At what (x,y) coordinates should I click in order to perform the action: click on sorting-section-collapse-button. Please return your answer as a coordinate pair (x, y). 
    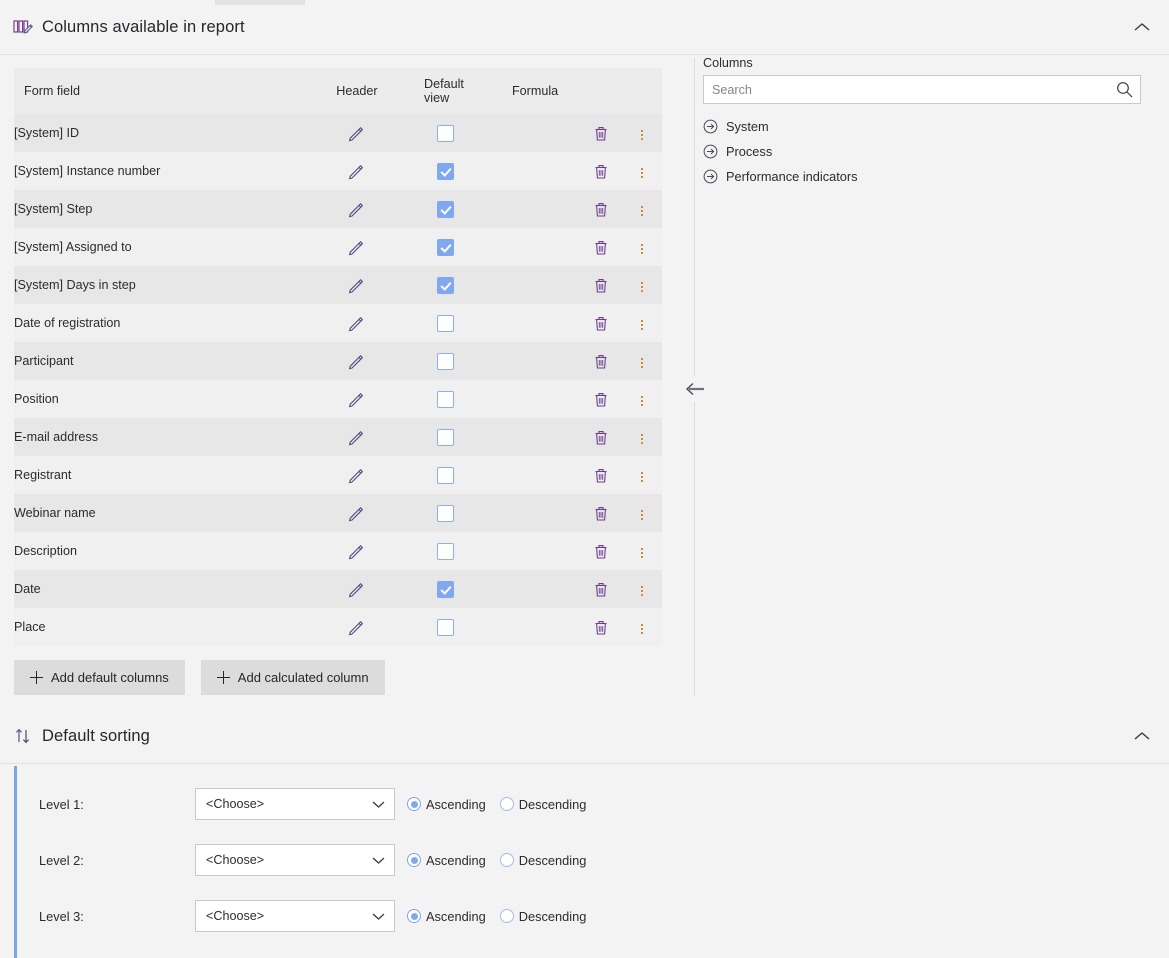
    Looking at the image, I should click on (1142, 736).